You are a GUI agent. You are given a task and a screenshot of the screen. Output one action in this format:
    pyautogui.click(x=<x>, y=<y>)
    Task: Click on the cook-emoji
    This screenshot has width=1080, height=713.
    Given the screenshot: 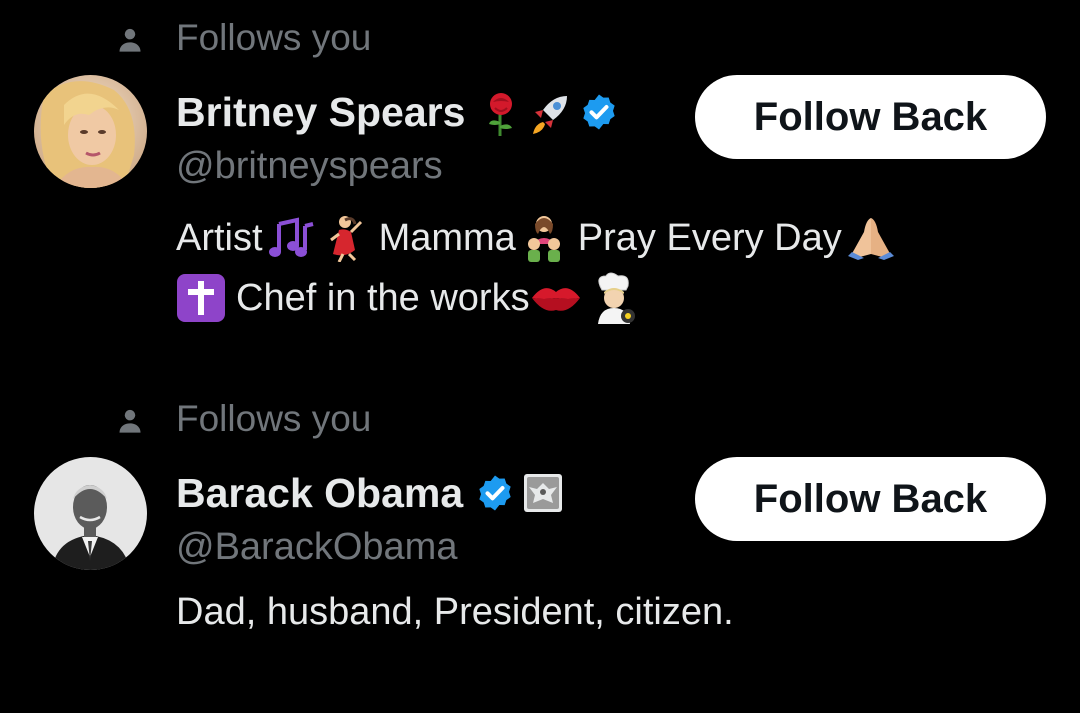 What is the action you would take?
    pyautogui.click(x=614, y=298)
    